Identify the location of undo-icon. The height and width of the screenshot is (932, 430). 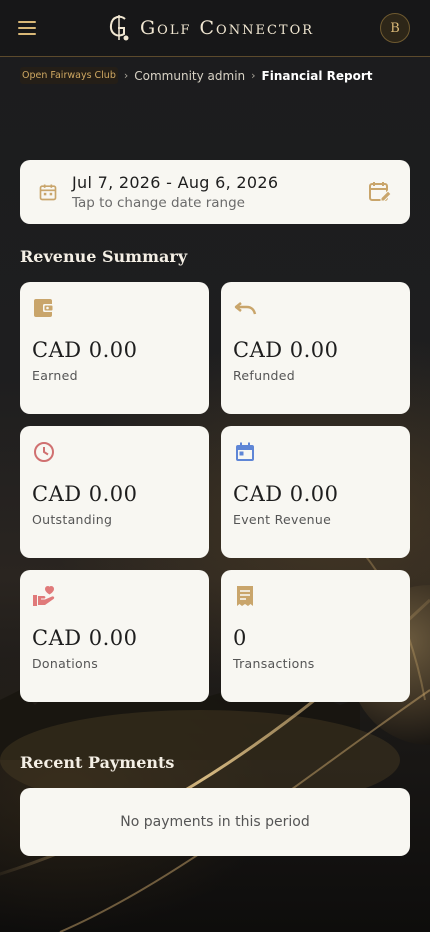
(245, 308).